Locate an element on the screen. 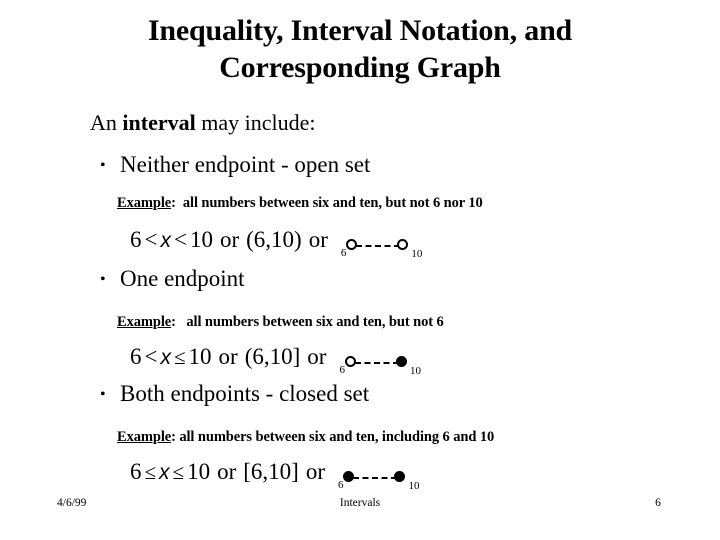 The width and height of the screenshot is (720, 540). bullet-item-one-endpoint: • One endpoint is located at coordinates (172, 279).